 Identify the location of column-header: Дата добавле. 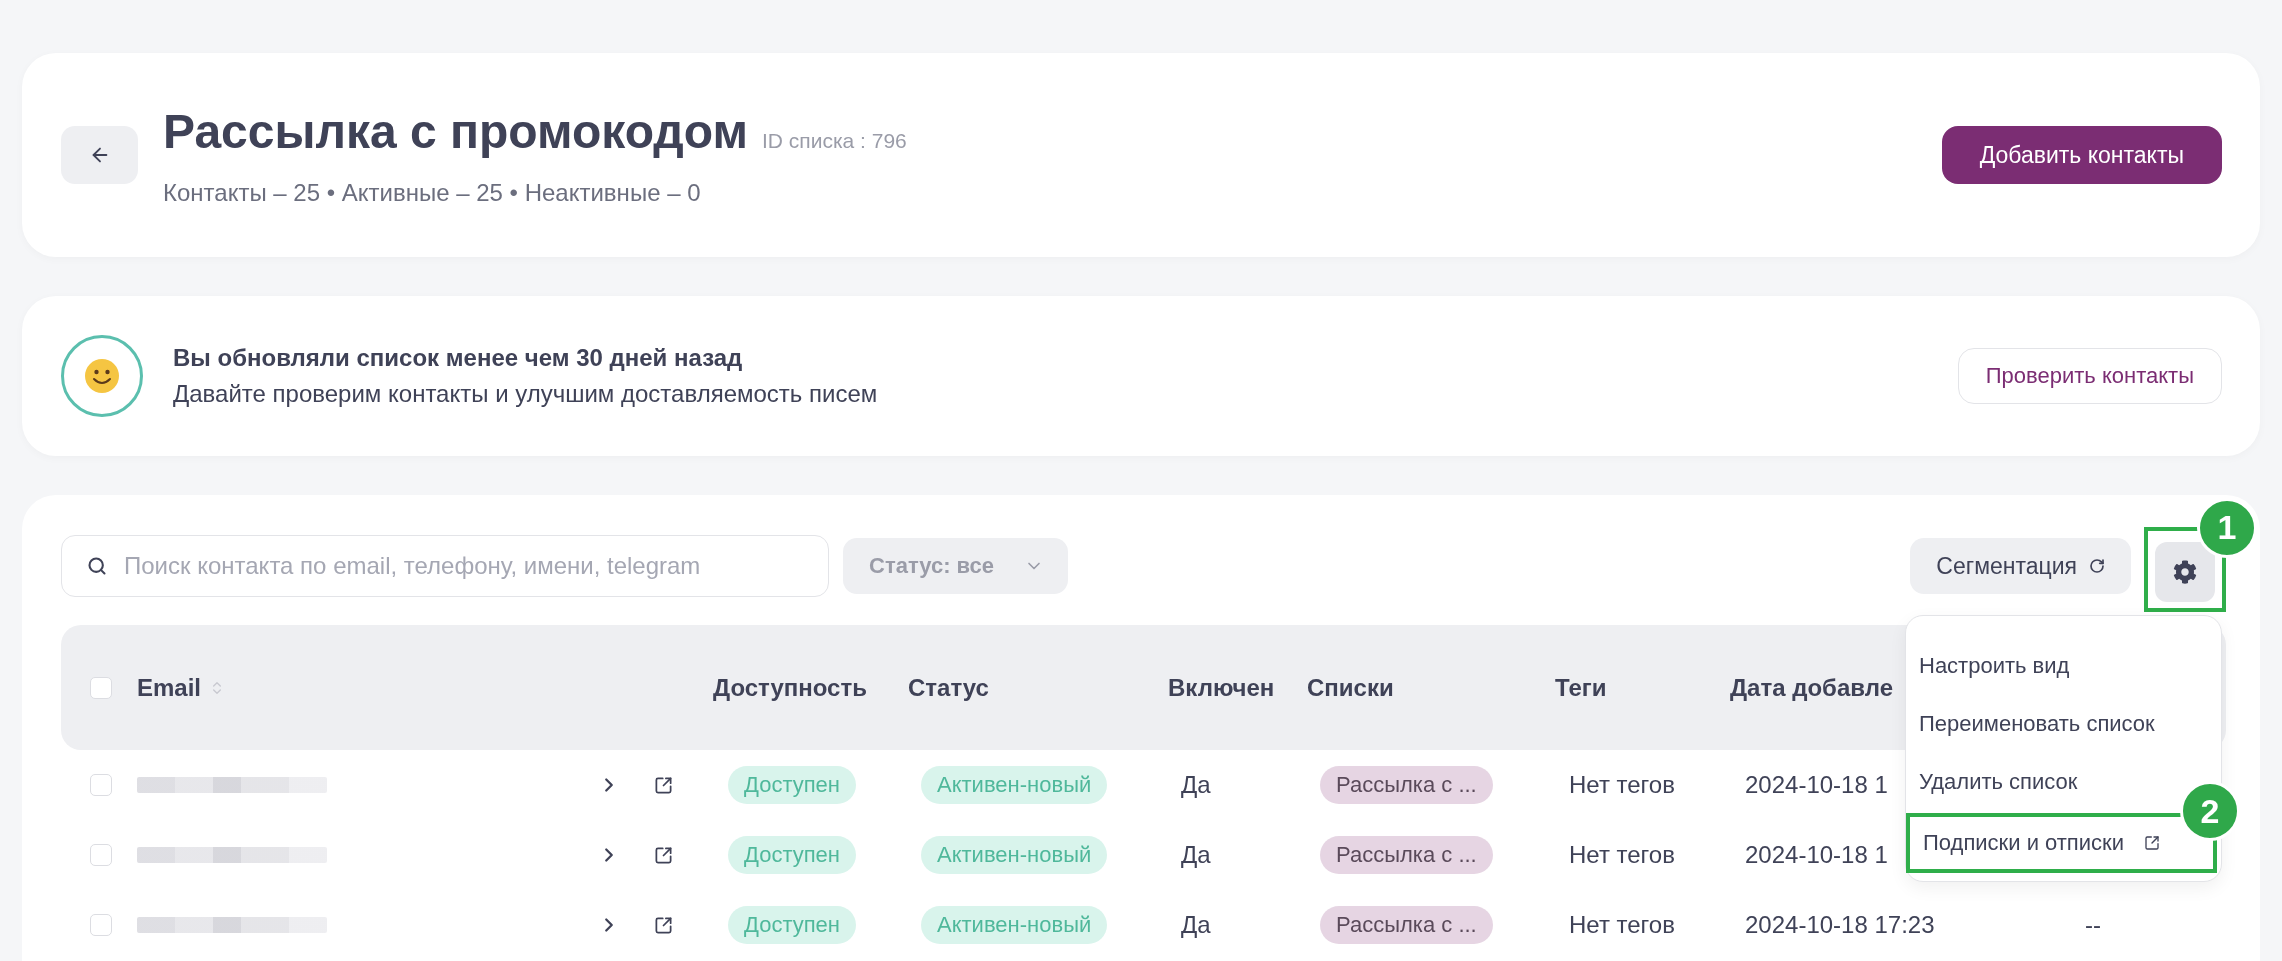
(1811, 687).